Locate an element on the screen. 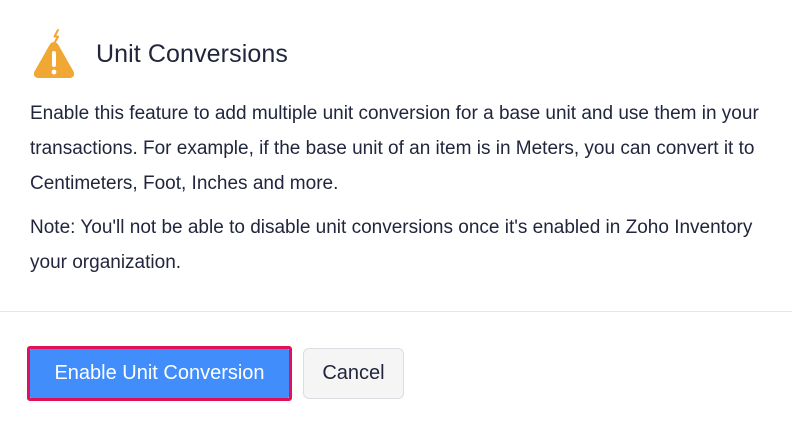  dialog-title: Unit Conversions is located at coordinates (192, 53).